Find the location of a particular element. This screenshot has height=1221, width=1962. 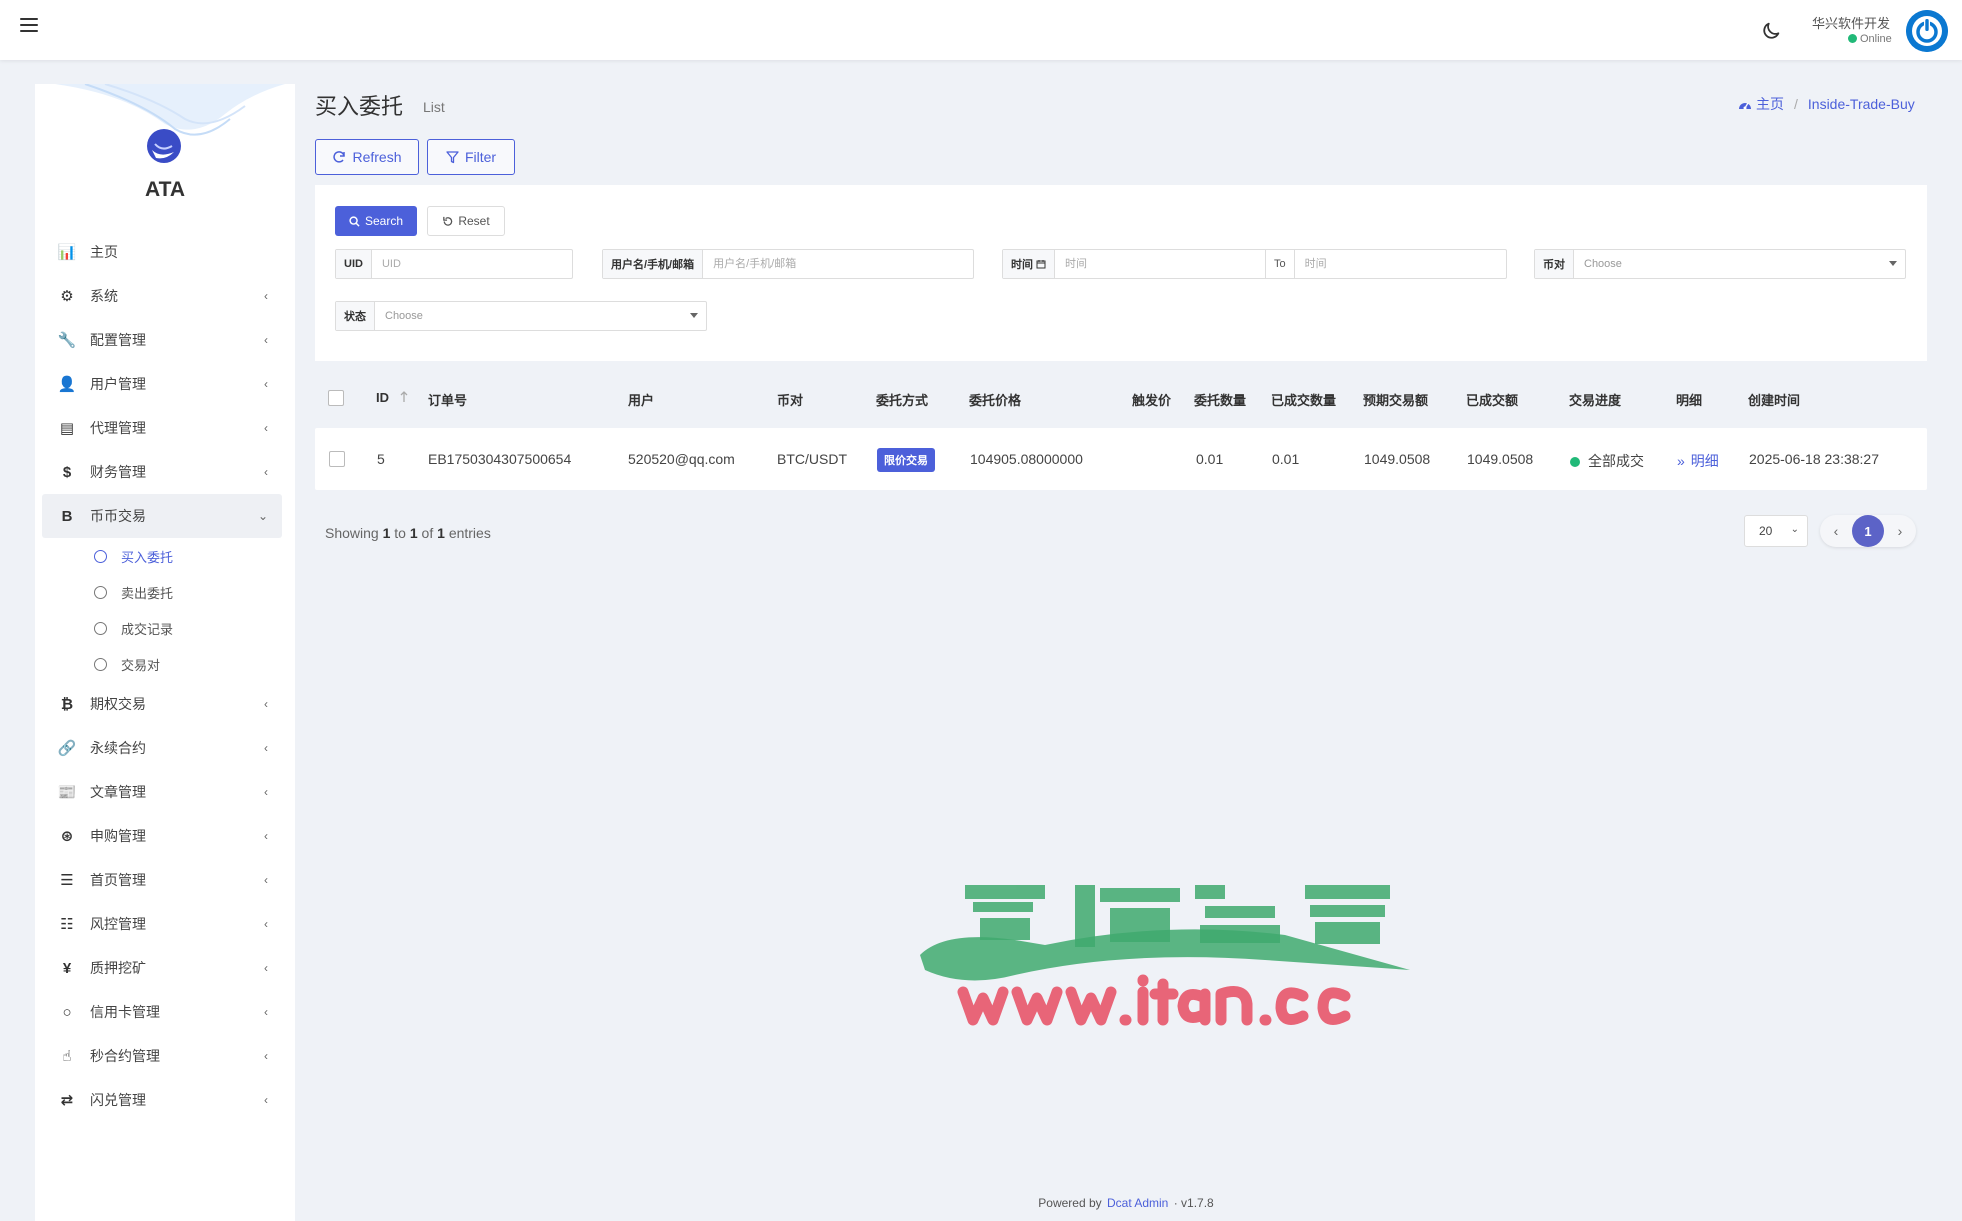

sidebar-item-8: 🔗 永续合约 ‹ is located at coordinates (162, 748).